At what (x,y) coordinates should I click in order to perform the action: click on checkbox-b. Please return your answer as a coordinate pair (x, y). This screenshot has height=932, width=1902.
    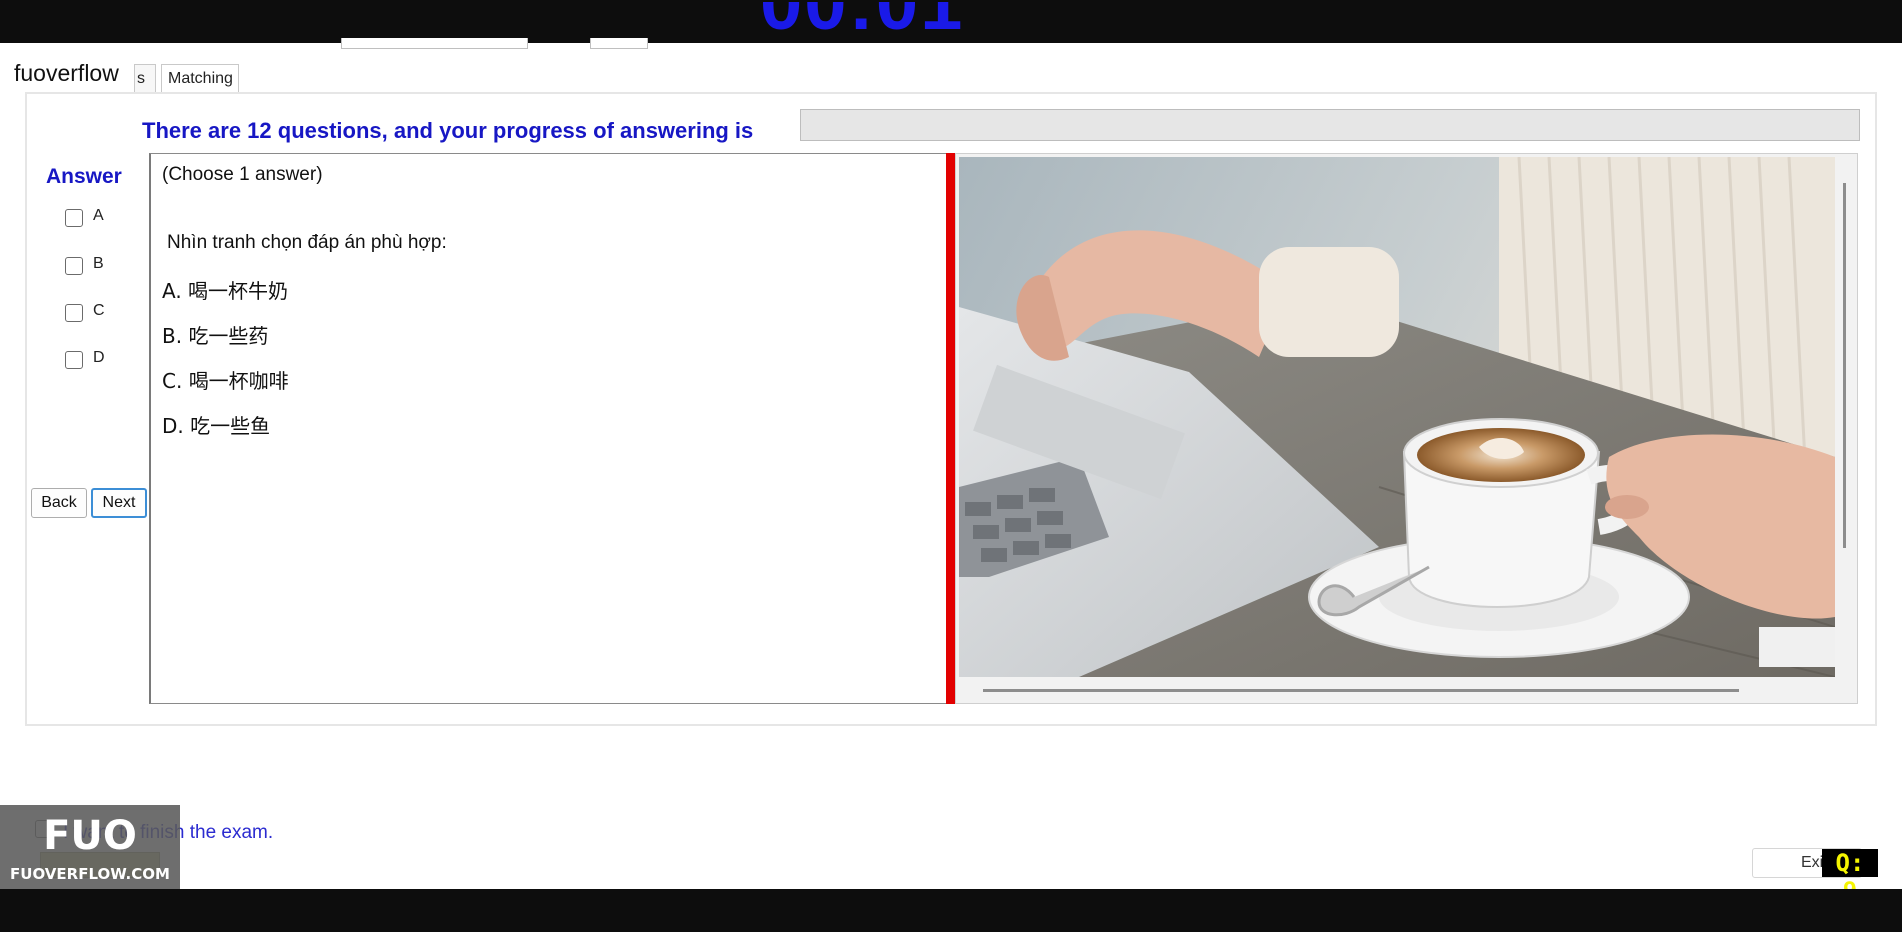
    Looking at the image, I should click on (74, 266).